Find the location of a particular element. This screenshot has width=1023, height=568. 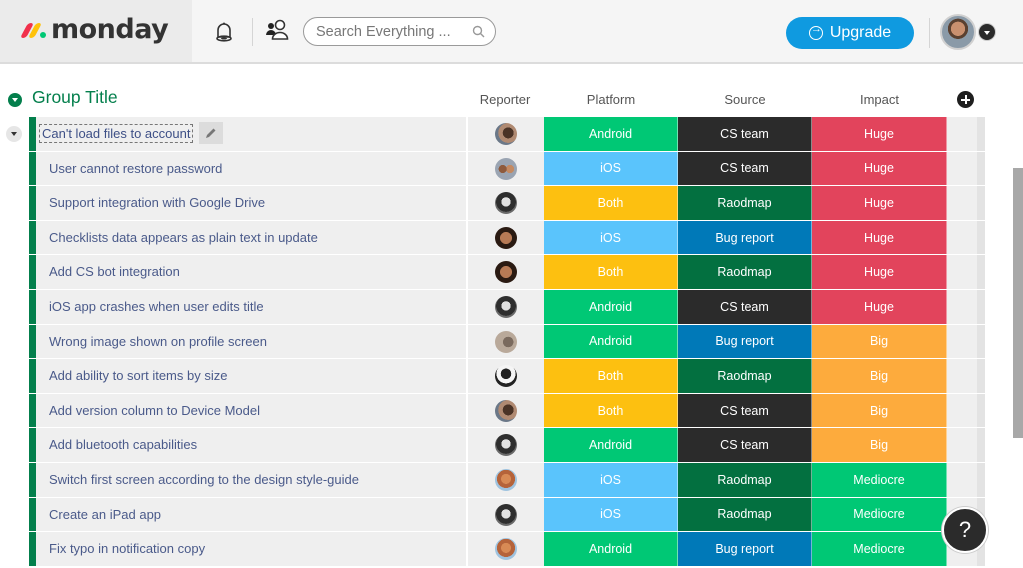

item-name: Support integration with Google Drive is located at coordinates (157, 202).